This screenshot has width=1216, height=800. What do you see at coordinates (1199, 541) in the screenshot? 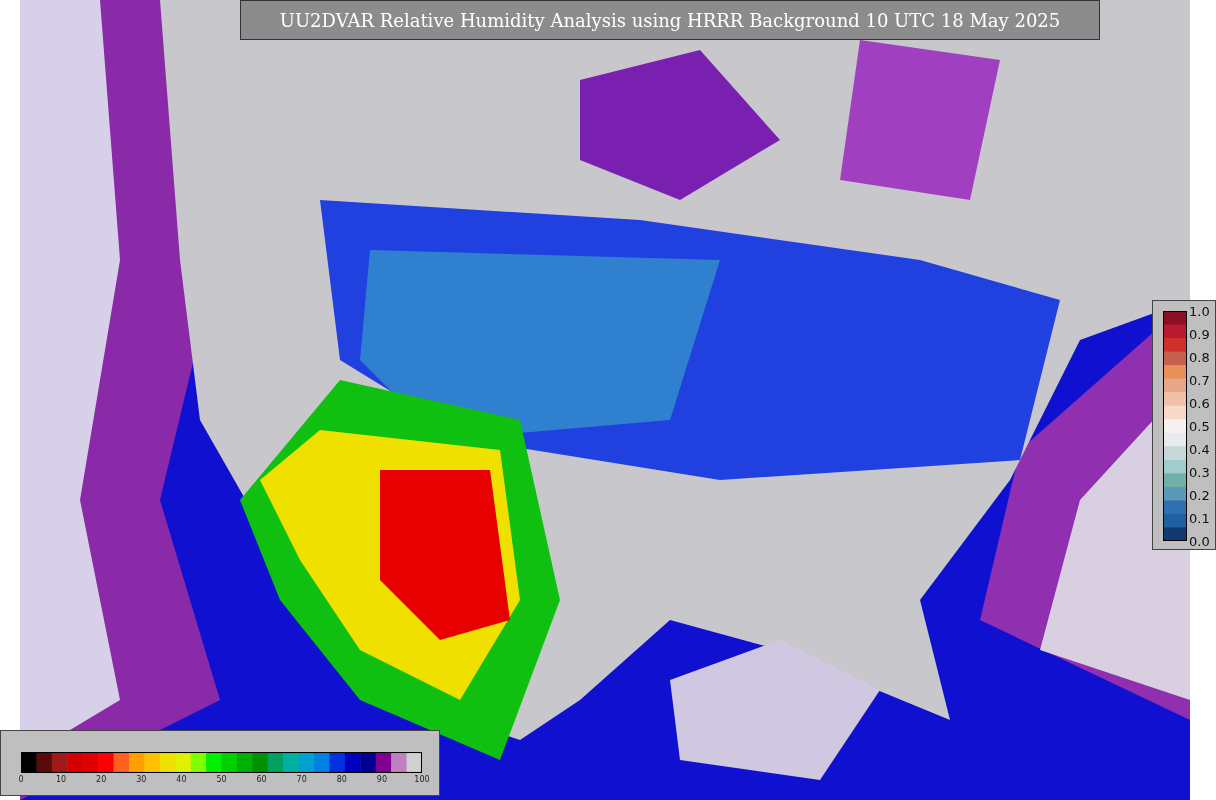
I see `tick-label: 0.0` at bounding box center [1199, 541].